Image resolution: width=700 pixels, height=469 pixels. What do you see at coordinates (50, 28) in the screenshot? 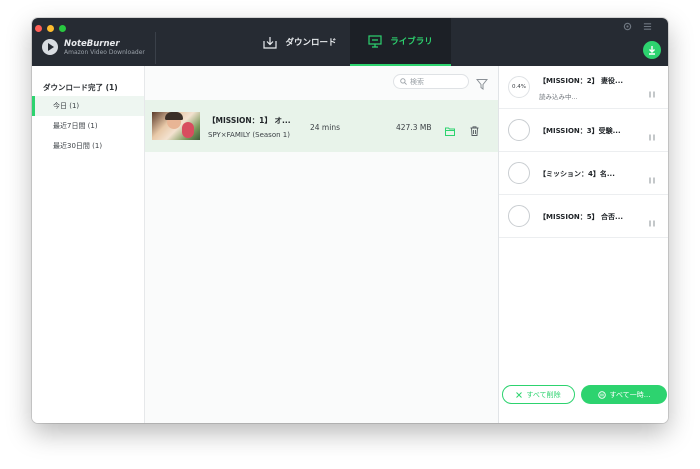
I see `minimize-window-button` at bounding box center [50, 28].